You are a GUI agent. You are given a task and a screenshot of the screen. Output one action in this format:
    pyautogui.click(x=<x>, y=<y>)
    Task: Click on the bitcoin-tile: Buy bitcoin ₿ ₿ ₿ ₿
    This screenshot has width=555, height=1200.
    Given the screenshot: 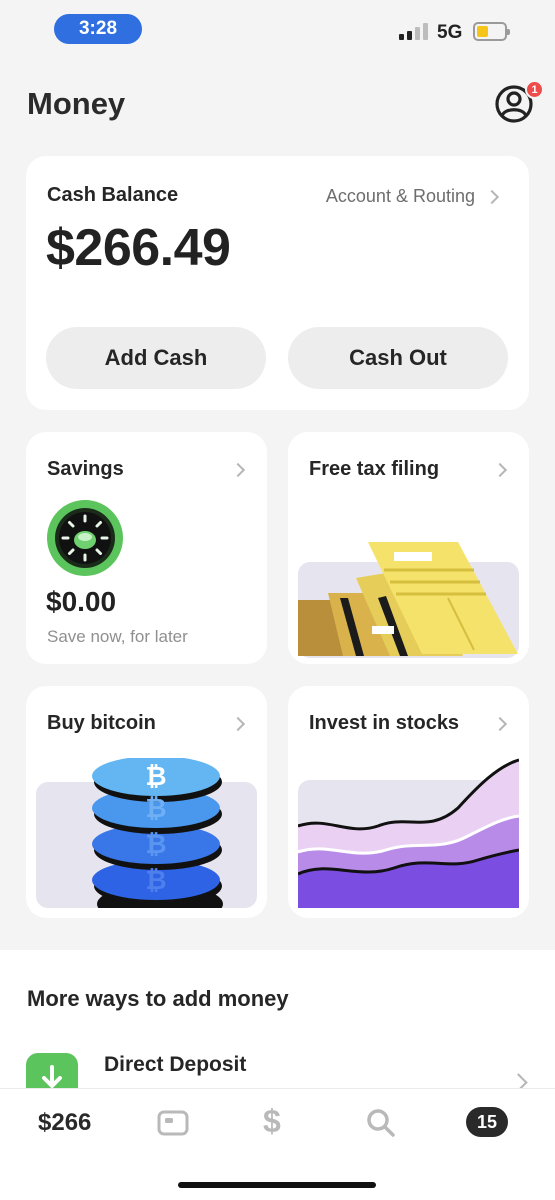 What is the action you would take?
    pyautogui.click(x=146, y=802)
    